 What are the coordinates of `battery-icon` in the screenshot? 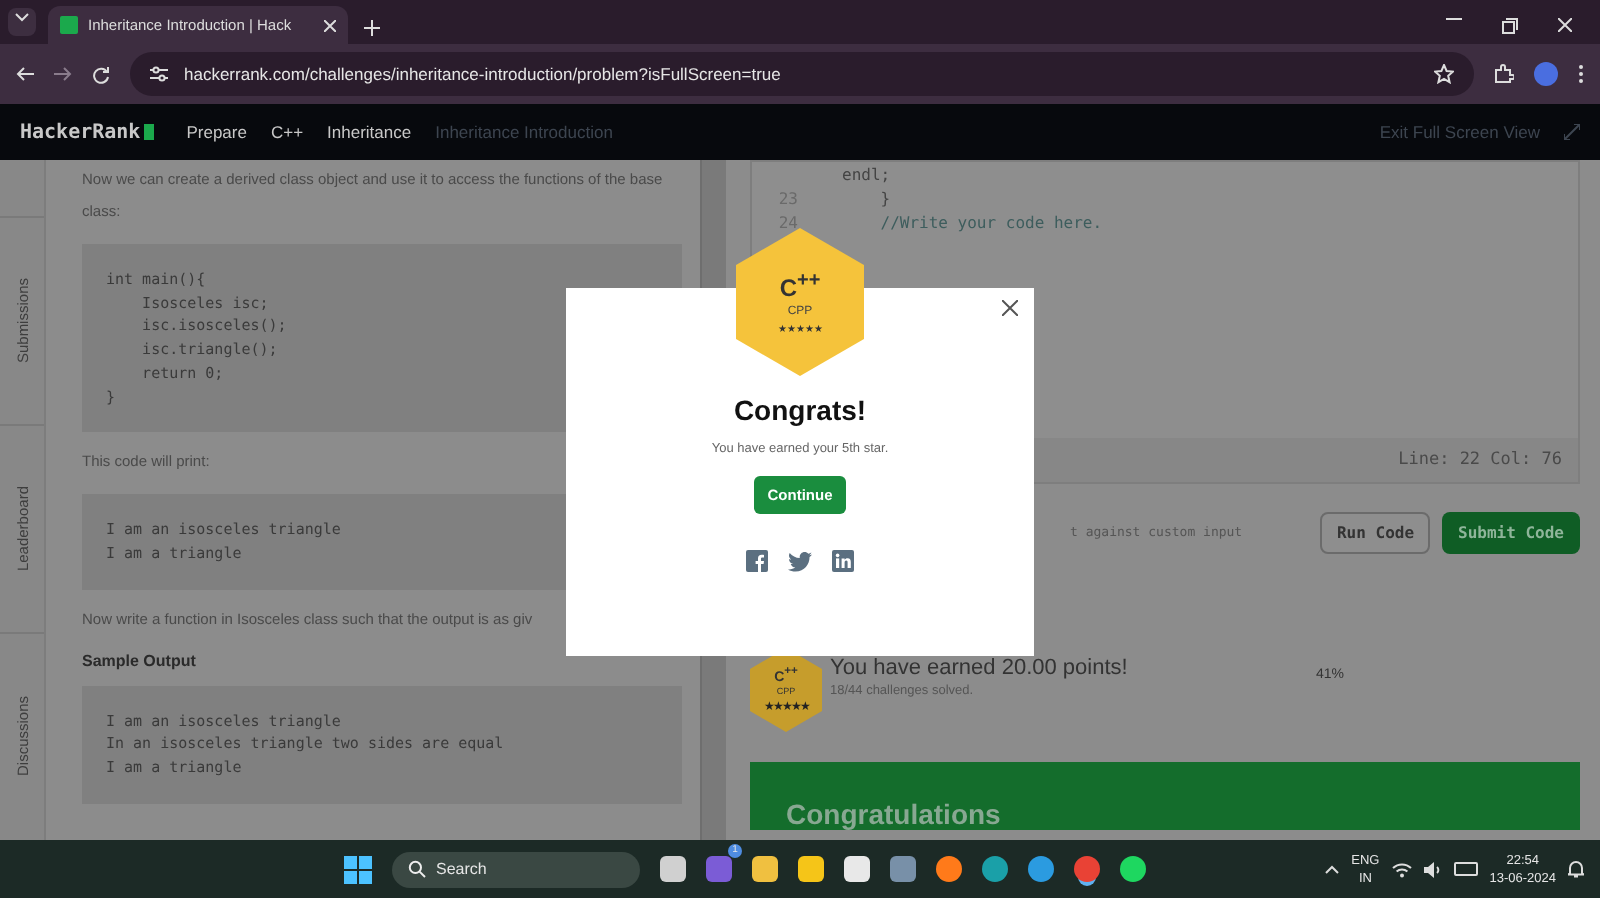 It's located at (1465, 869).